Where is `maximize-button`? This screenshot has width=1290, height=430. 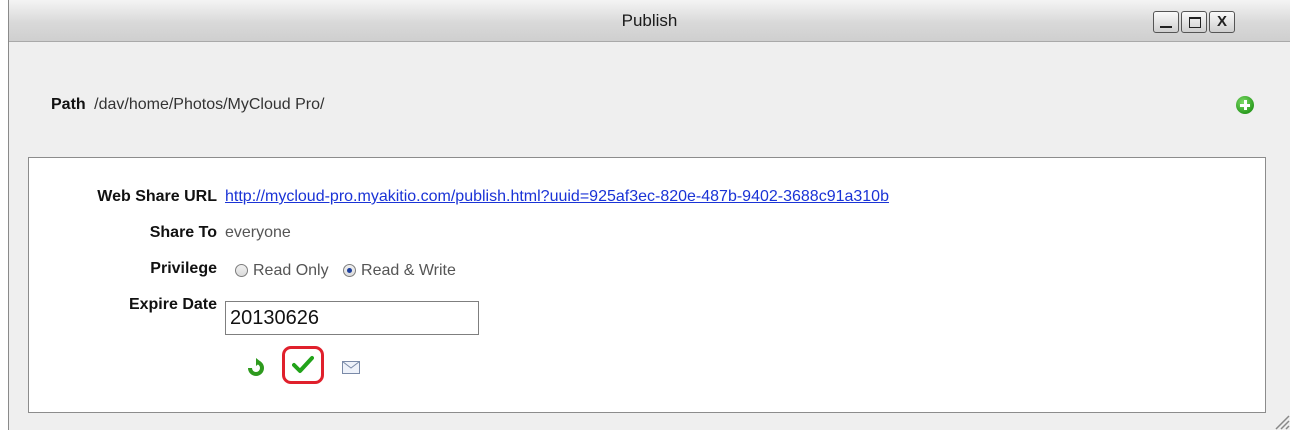 maximize-button is located at coordinates (1194, 22).